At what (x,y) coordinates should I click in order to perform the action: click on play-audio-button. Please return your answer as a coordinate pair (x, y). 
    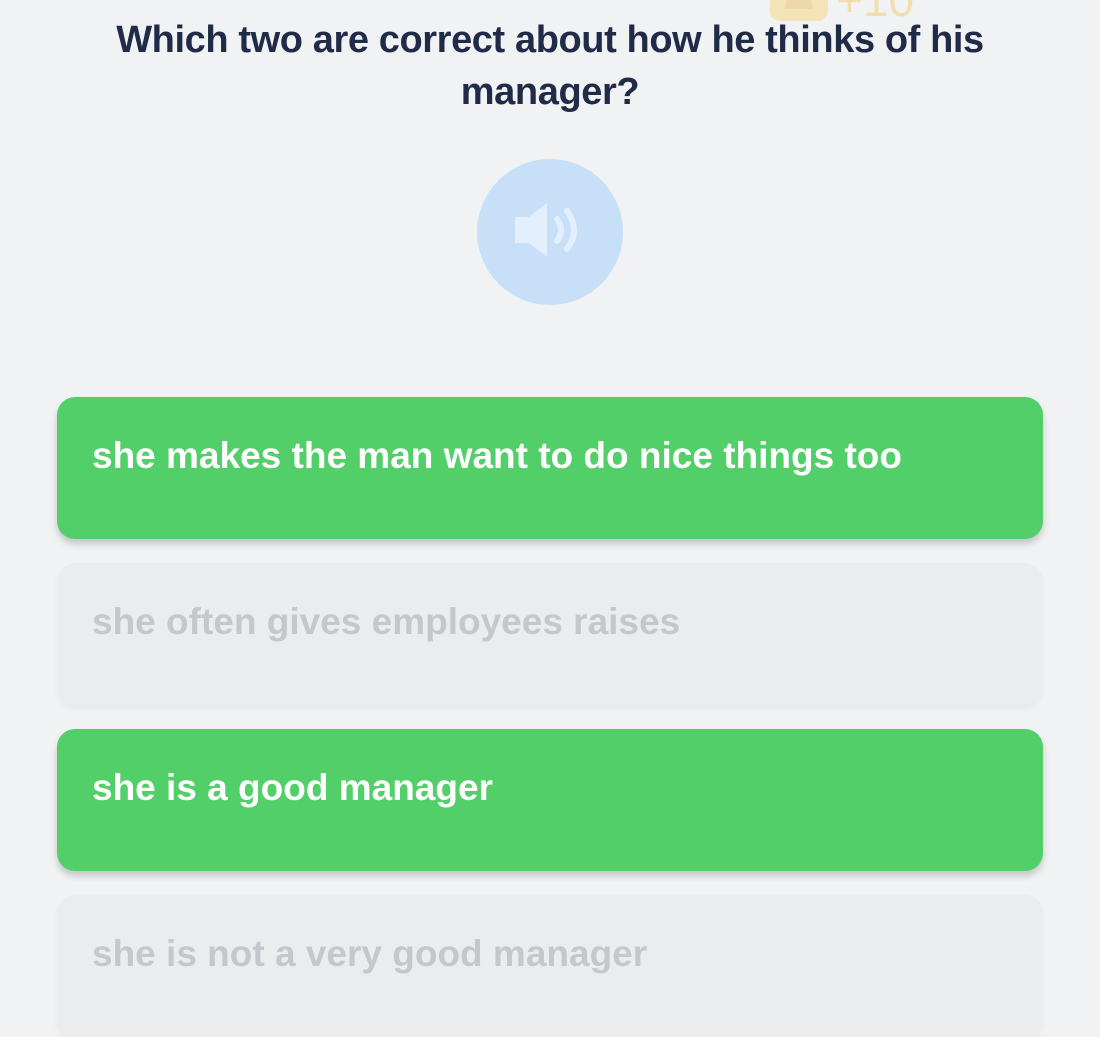
    Looking at the image, I should click on (550, 232).